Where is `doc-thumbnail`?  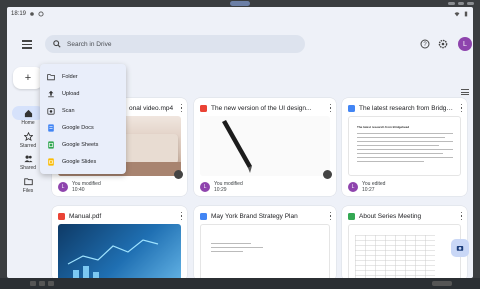 doc-thumbnail is located at coordinates (265, 251).